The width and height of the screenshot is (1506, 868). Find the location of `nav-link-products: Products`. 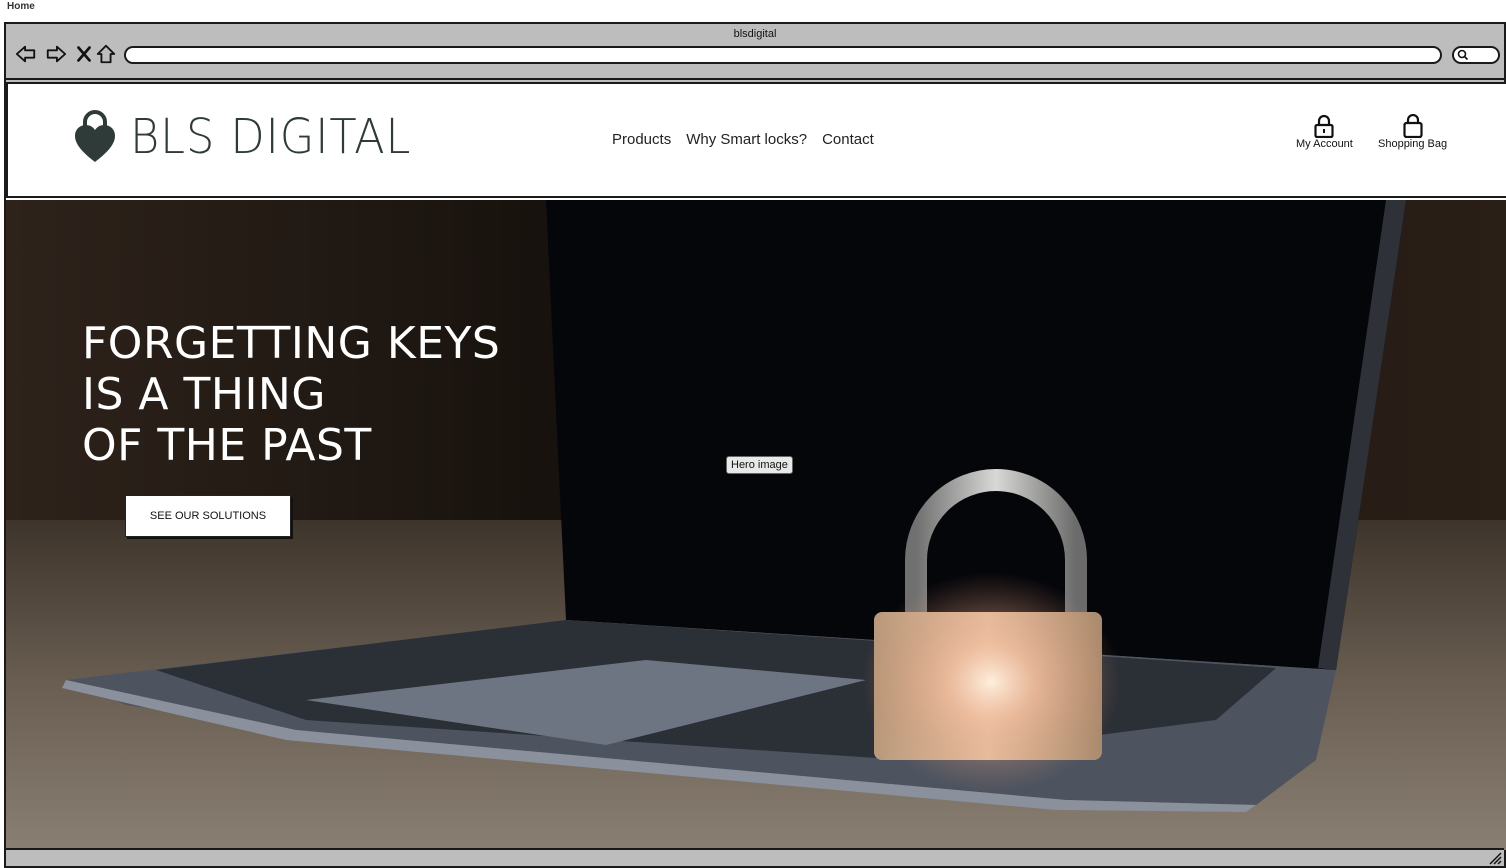

nav-link-products: Products is located at coordinates (641, 139).